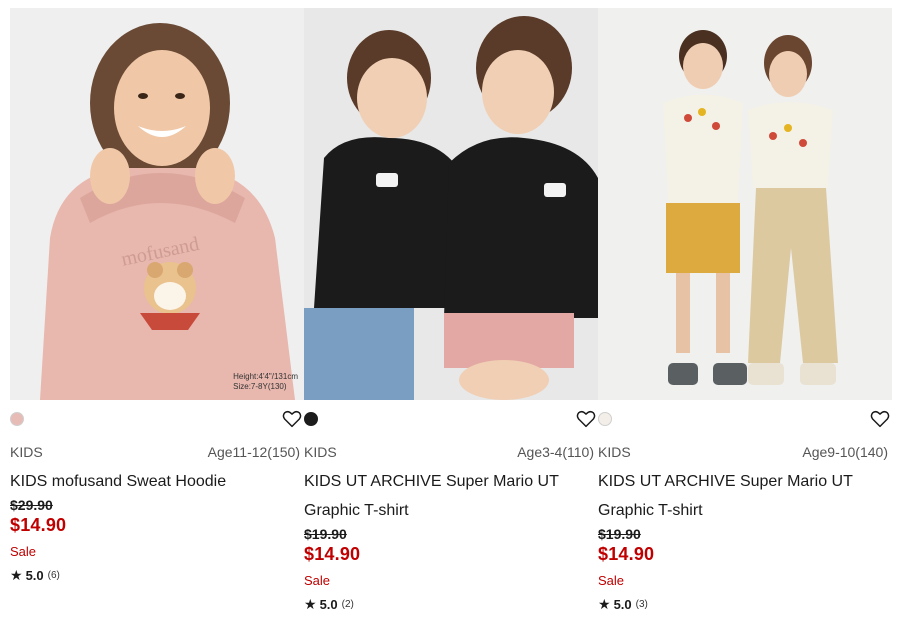 This screenshot has height=624, width=909. Describe the element at coordinates (555, 452) in the screenshot. I see `size-range: Age3-4(110)` at that location.